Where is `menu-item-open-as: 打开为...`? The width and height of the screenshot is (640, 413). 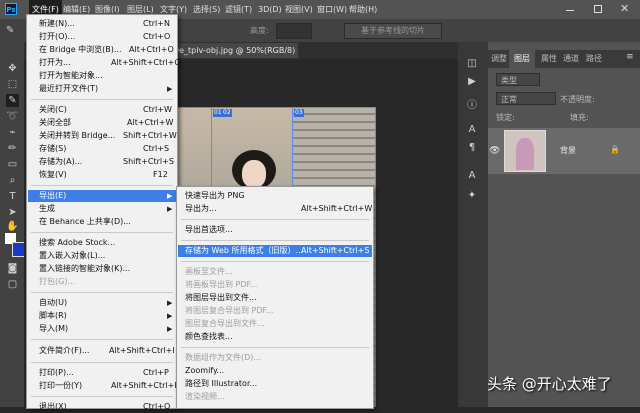
menu-item-open-as: 打开为... is located at coordinates (55, 63).